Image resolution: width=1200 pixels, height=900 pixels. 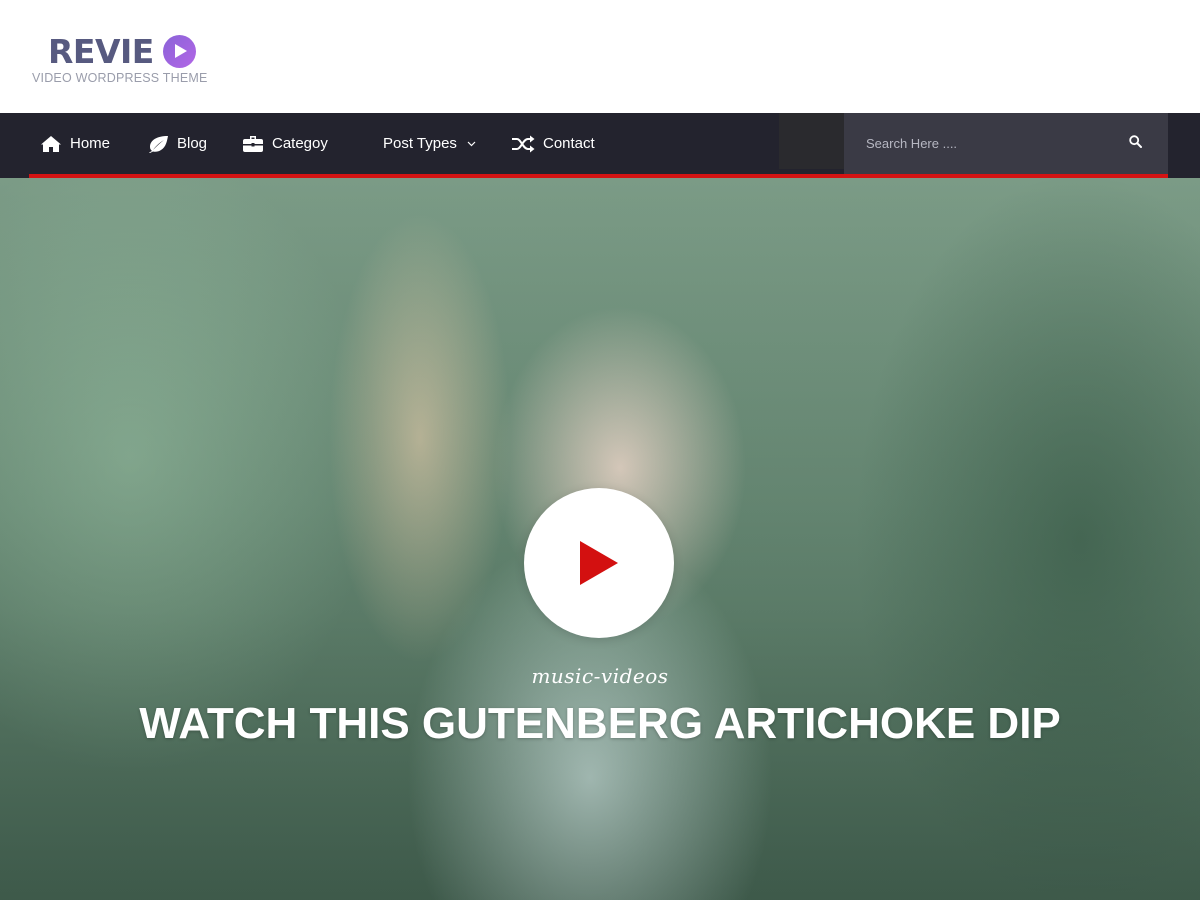 I want to click on briefcase-icon, so click(x=253, y=144).